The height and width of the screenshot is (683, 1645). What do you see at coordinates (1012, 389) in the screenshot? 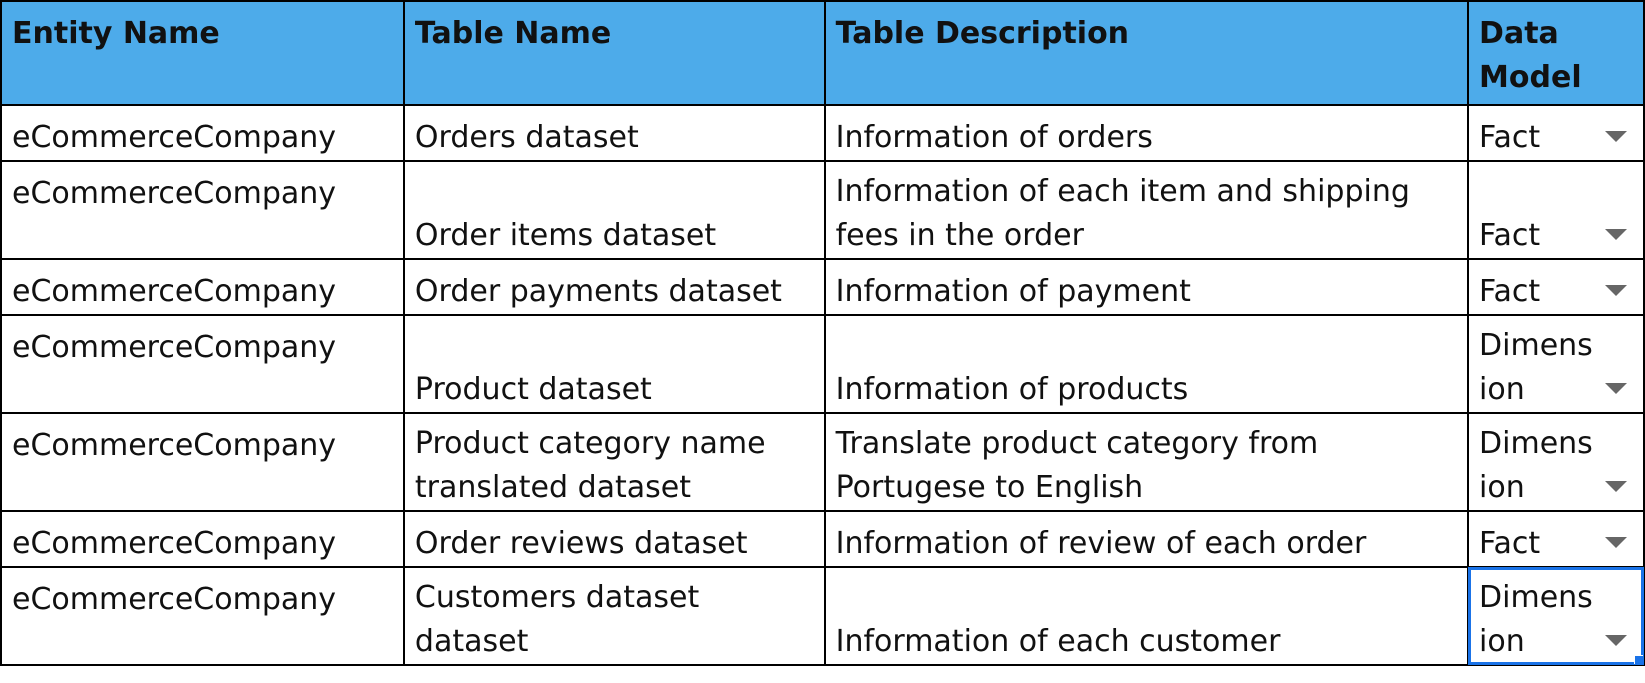
I see `cell-table-description-text: Information of products` at bounding box center [1012, 389].